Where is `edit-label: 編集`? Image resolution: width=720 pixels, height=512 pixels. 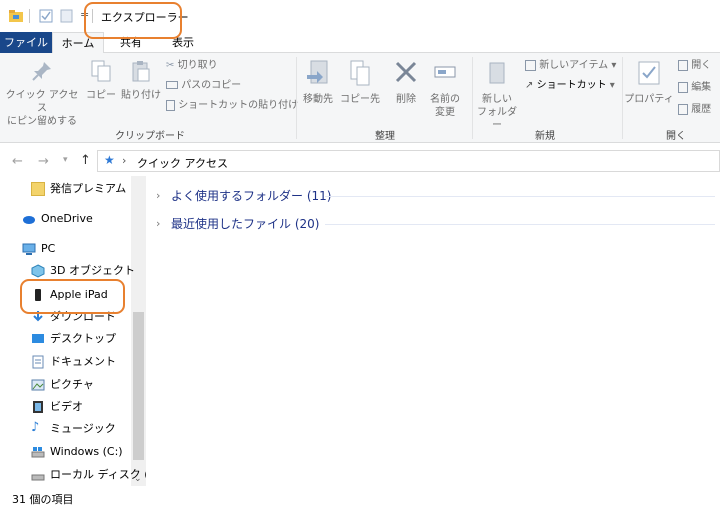 edit-label: 編集 is located at coordinates (701, 87).